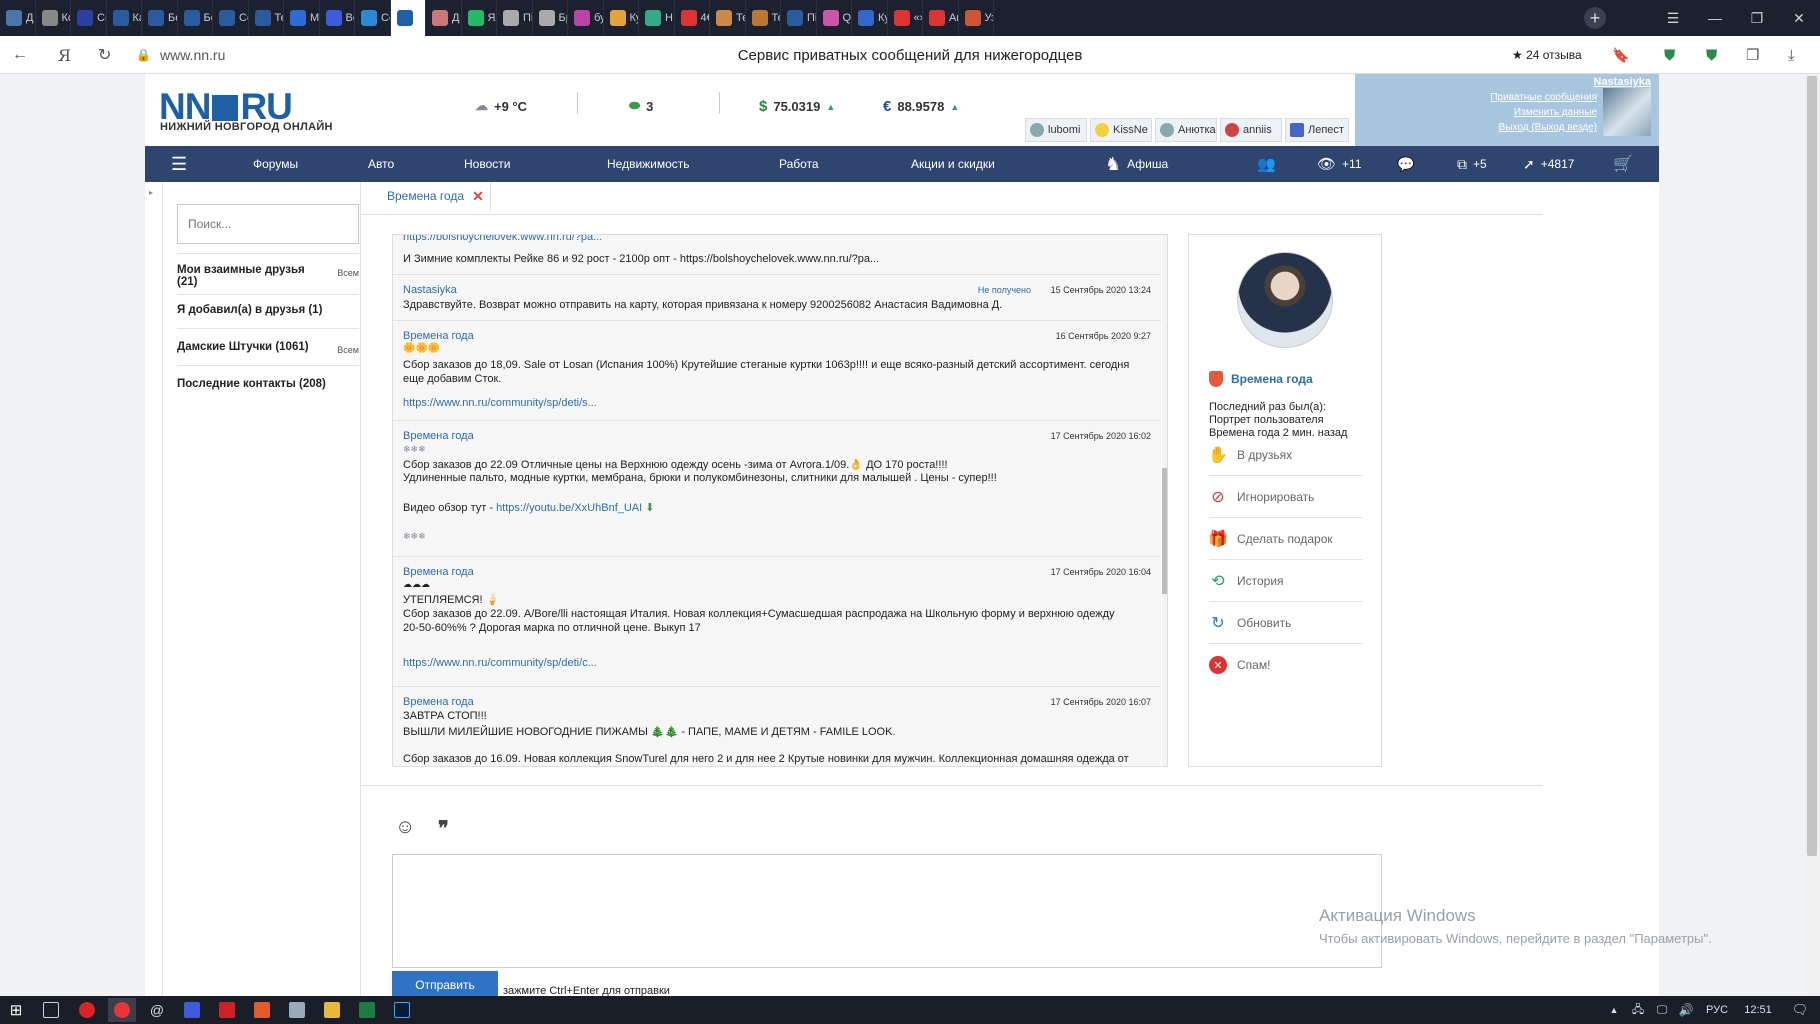  Describe the element at coordinates (157, 1010) in the screenshot. I see `mail-icon: @` at that location.